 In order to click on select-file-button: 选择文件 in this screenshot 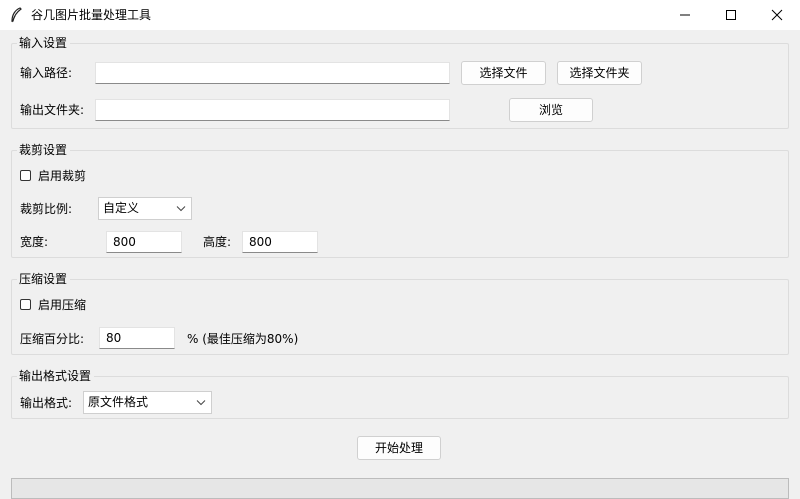, I will do `click(503, 73)`.